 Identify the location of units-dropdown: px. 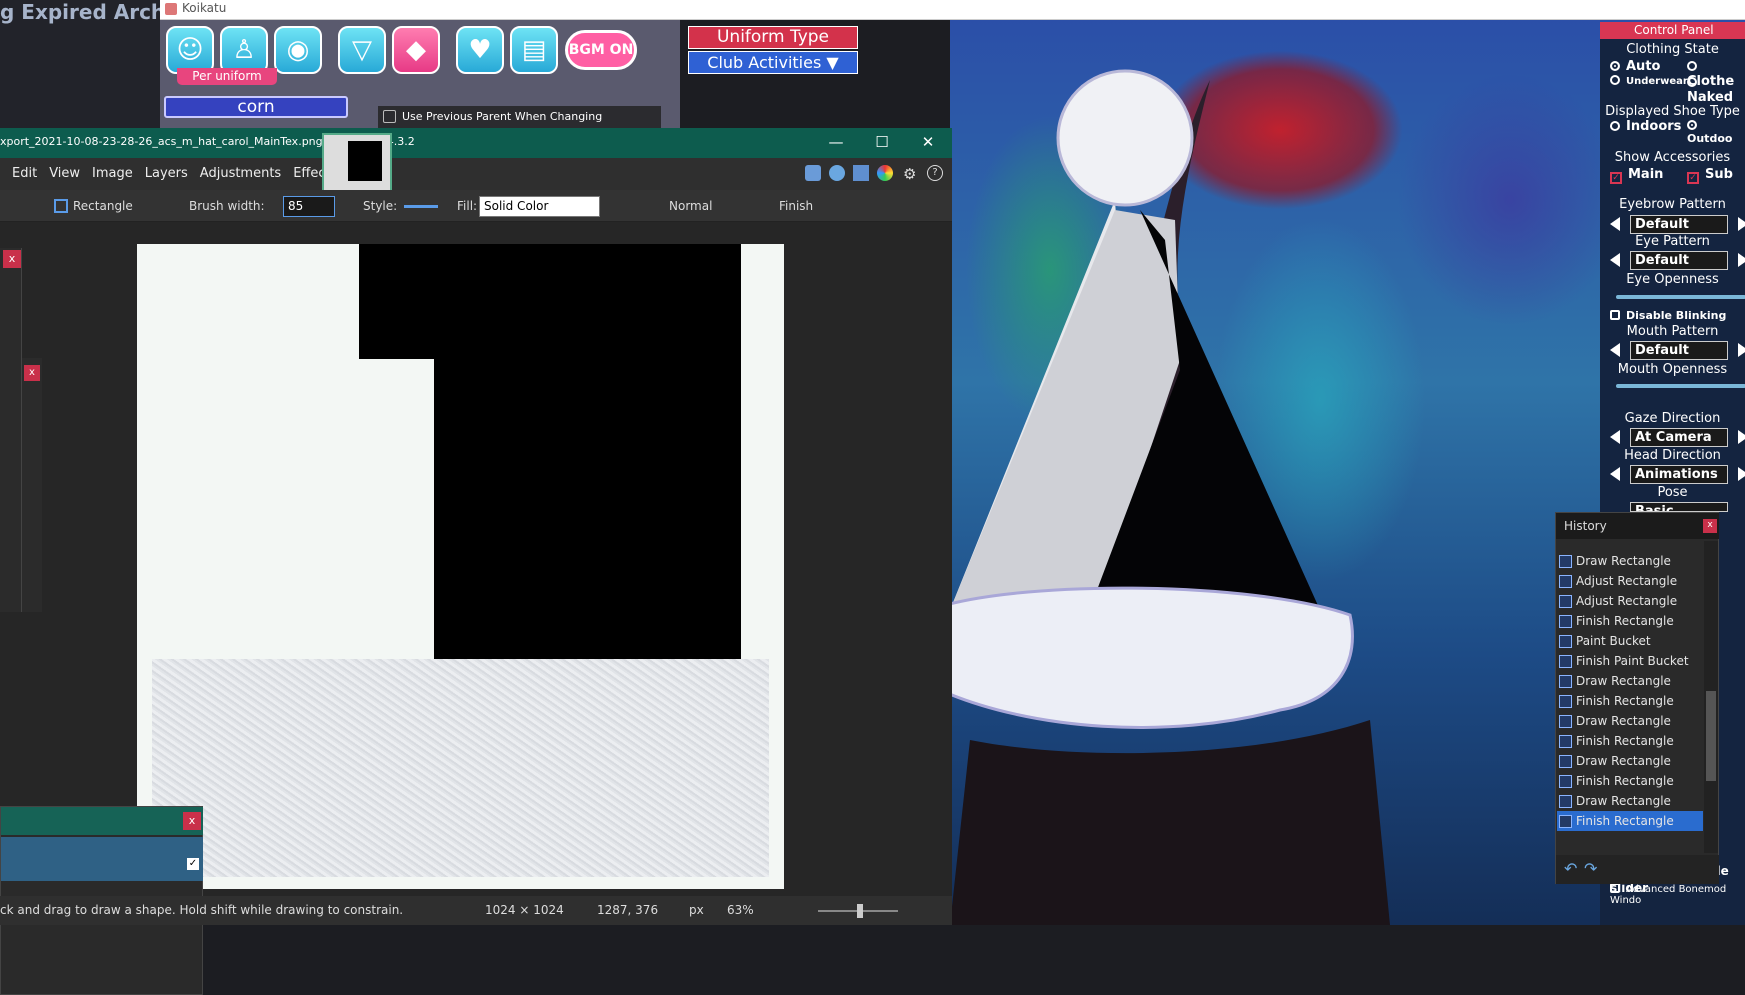
(696, 910).